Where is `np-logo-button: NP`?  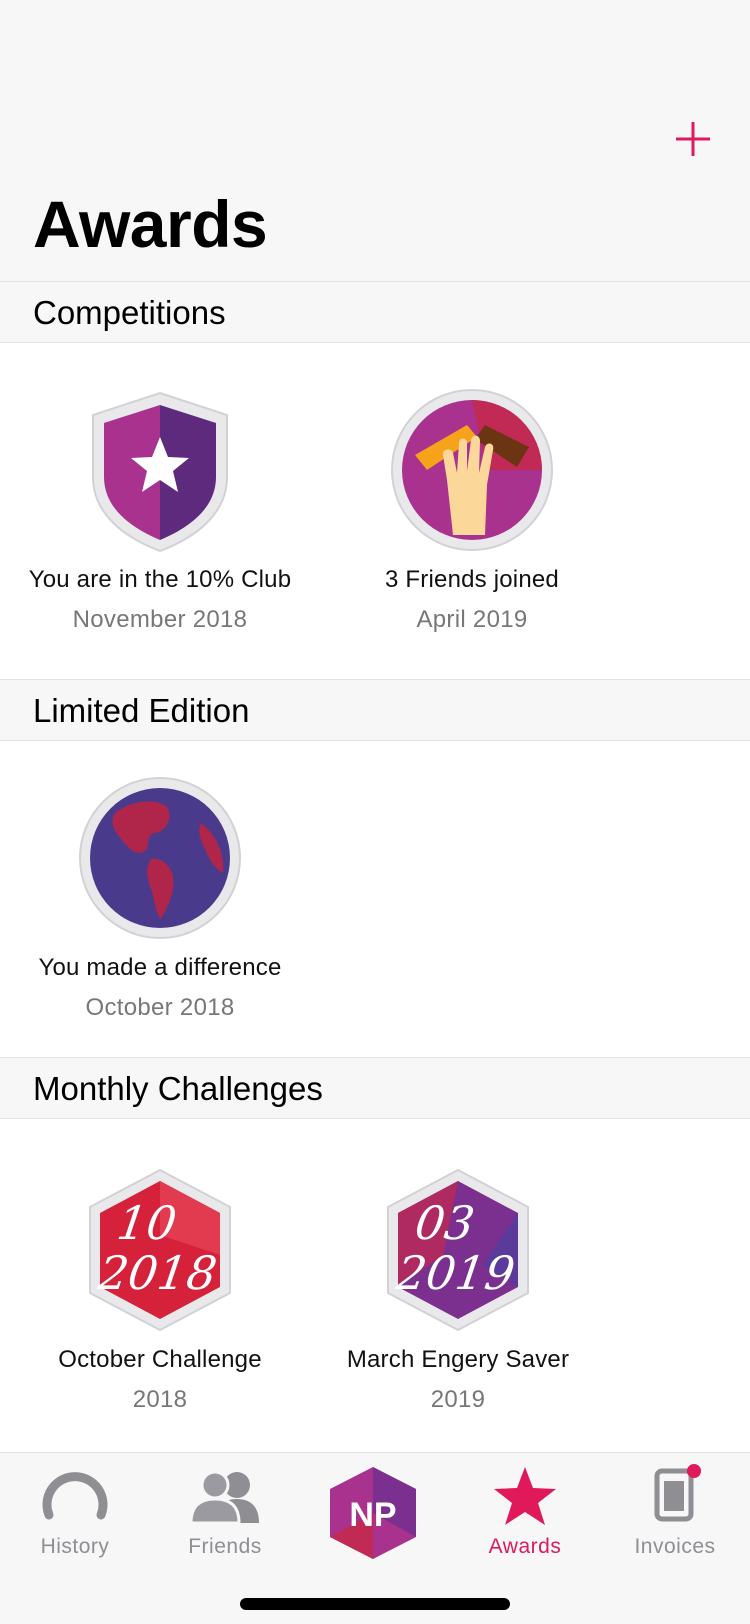 np-logo-button: NP is located at coordinates (373, 1513).